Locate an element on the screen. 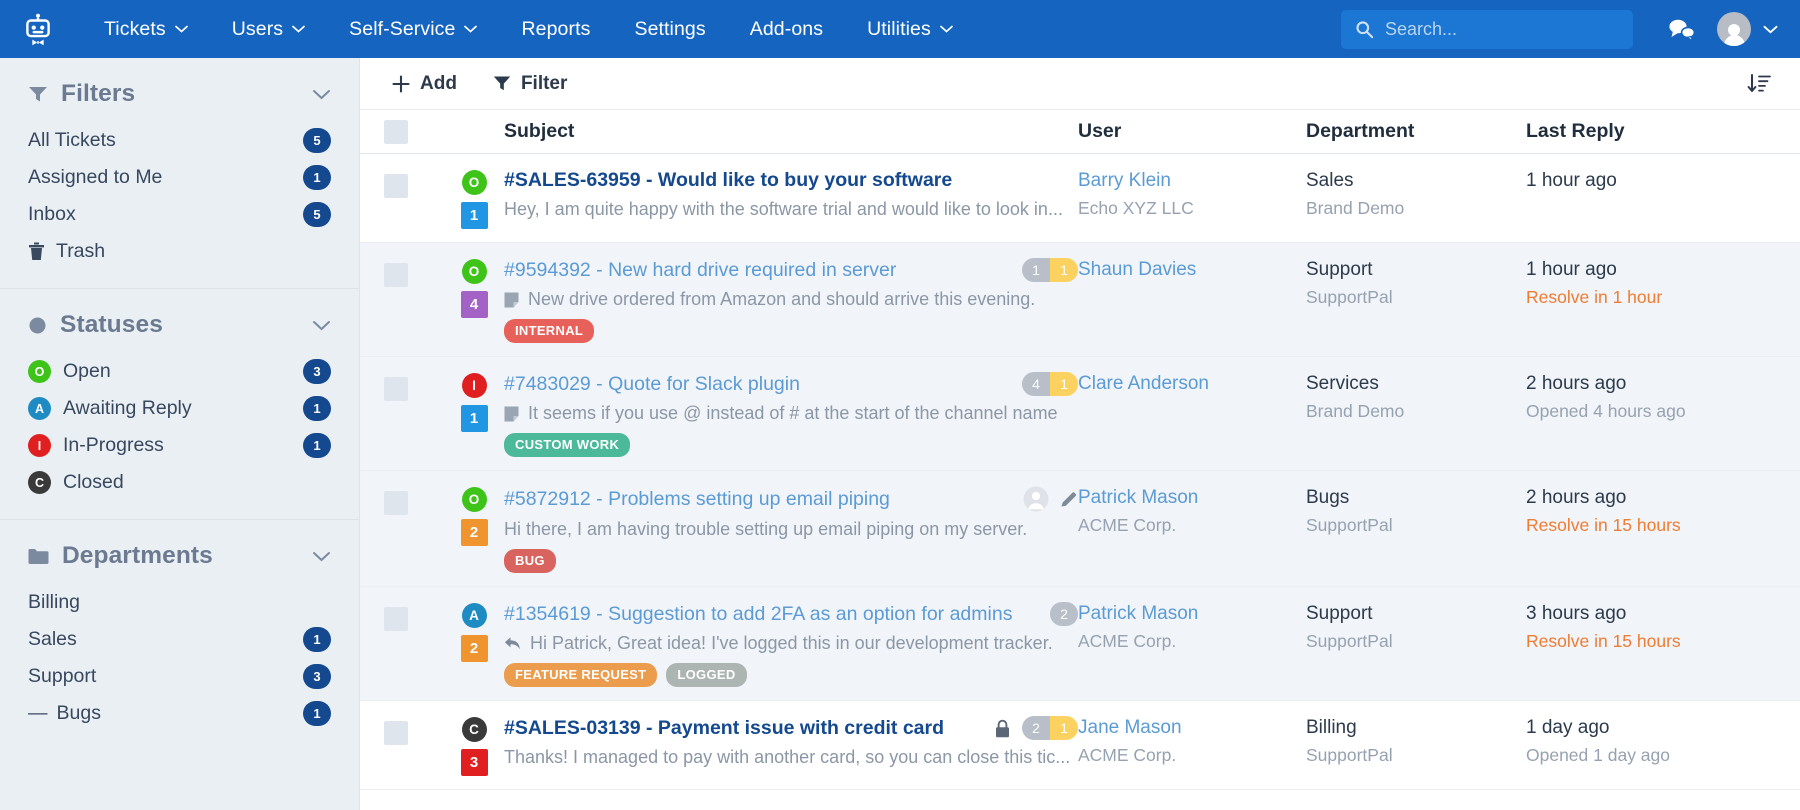 The image size is (1800, 810). nav-item-reports: Reports is located at coordinates (555, 29).